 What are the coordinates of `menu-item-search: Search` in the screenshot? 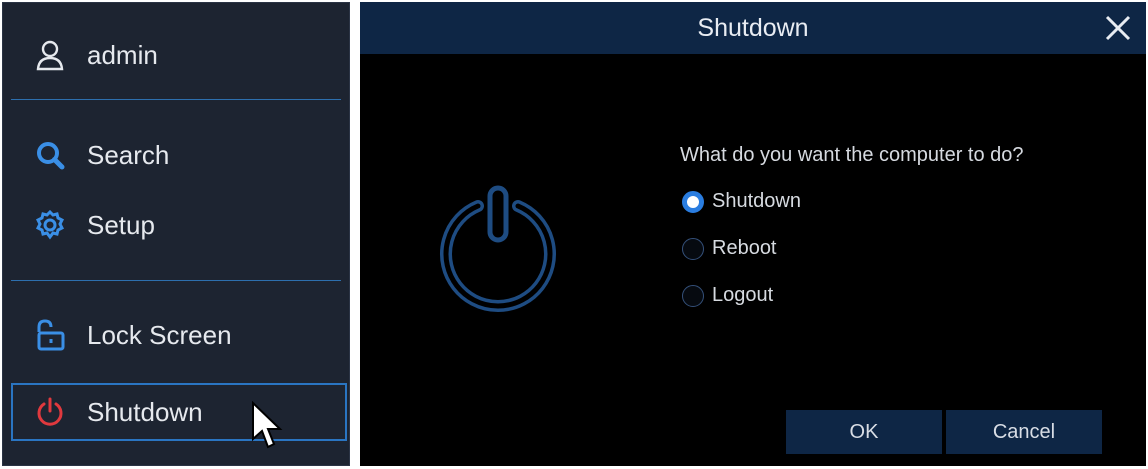 It's located at (178, 155).